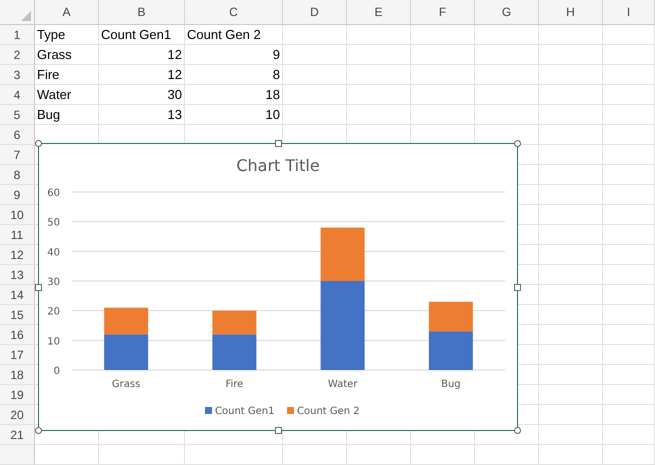 The width and height of the screenshot is (655, 465). I want to click on column-header: G, so click(507, 12).